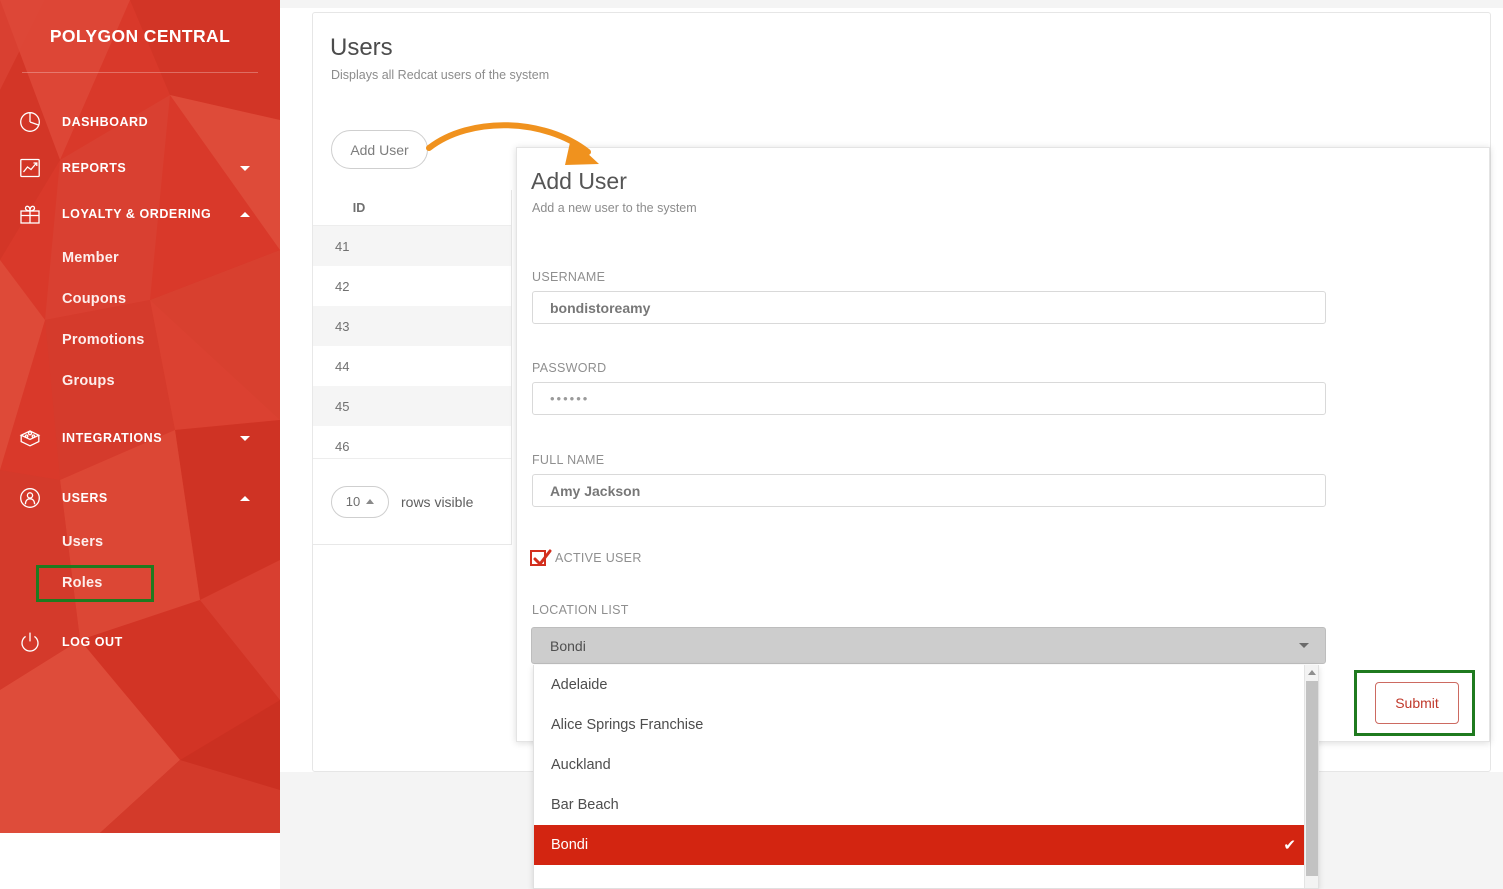 This screenshot has width=1503, height=889. I want to click on sidebar-subitem-promotions: Promotions, so click(140, 339).